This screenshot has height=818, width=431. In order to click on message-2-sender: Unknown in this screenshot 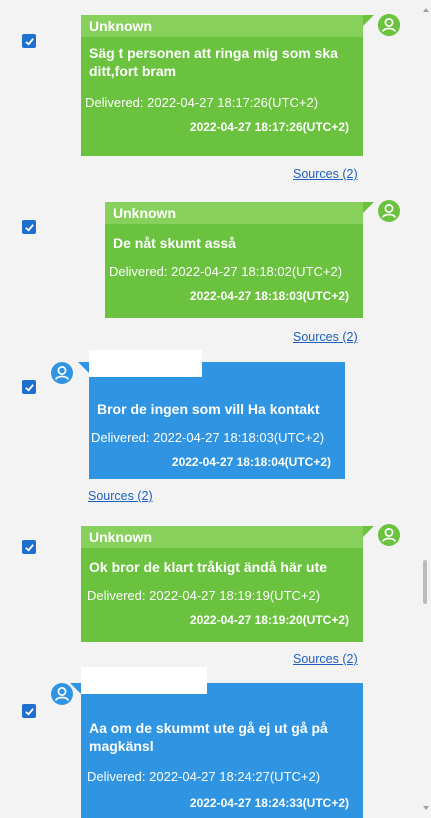, I will do `click(234, 213)`.